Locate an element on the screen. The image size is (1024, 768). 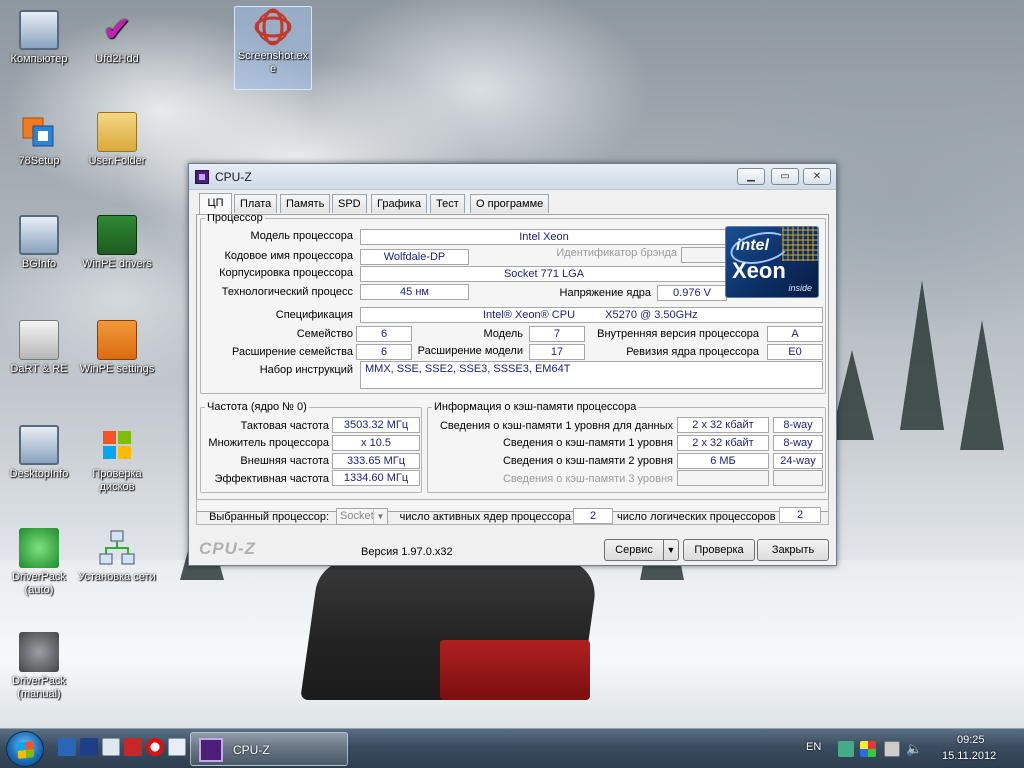
desktop-icon-label: Компьютер is located at coordinates (39, 59).